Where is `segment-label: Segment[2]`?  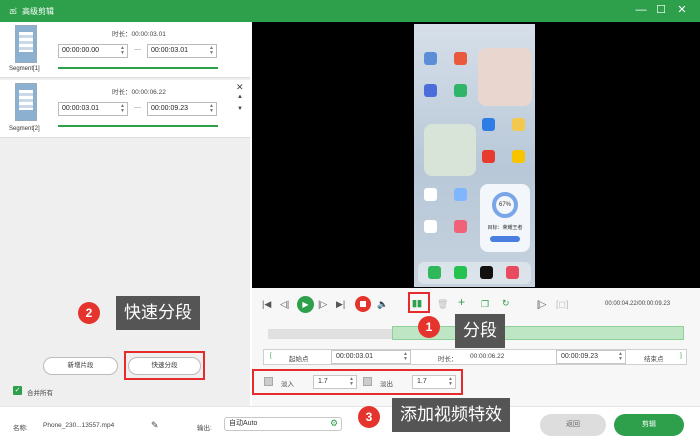
segment-label: Segment[2] is located at coordinates (24, 129).